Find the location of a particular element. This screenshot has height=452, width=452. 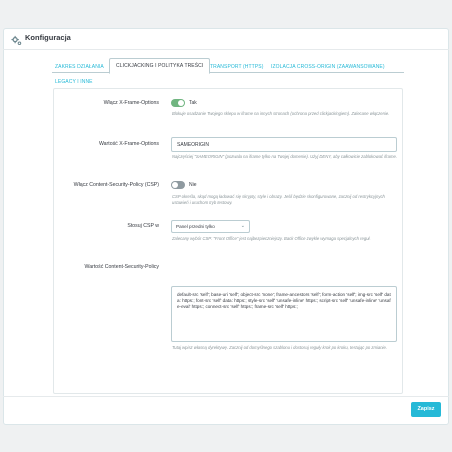

xframe-toggle-text: Tak is located at coordinates (193, 103).